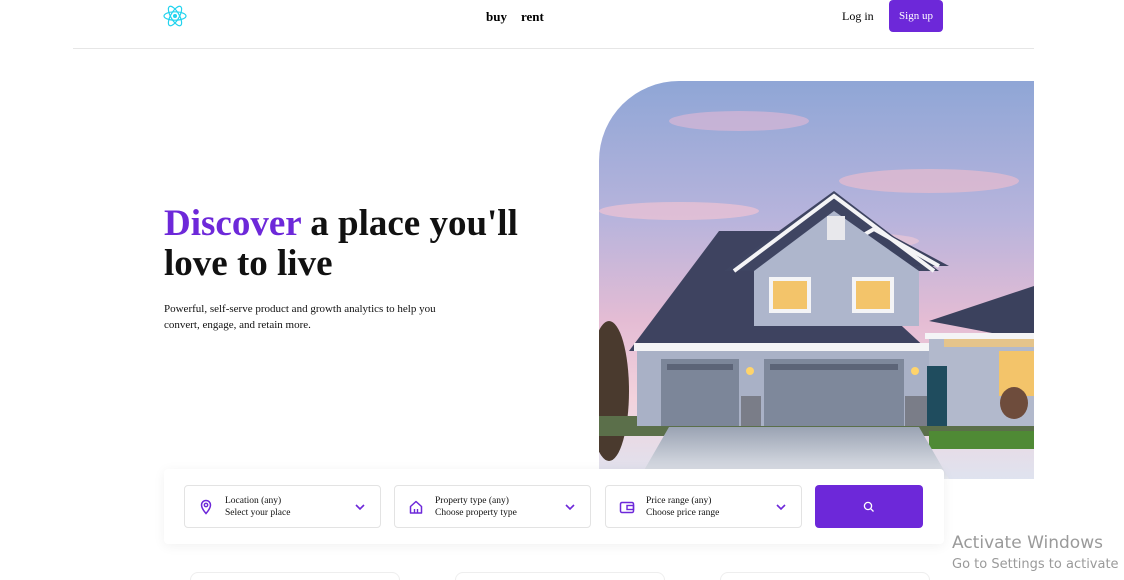 This screenshot has width=1124, height=580. What do you see at coordinates (496, 17) in the screenshot?
I see `nav-buy-link: buy` at bounding box center [496, 17].